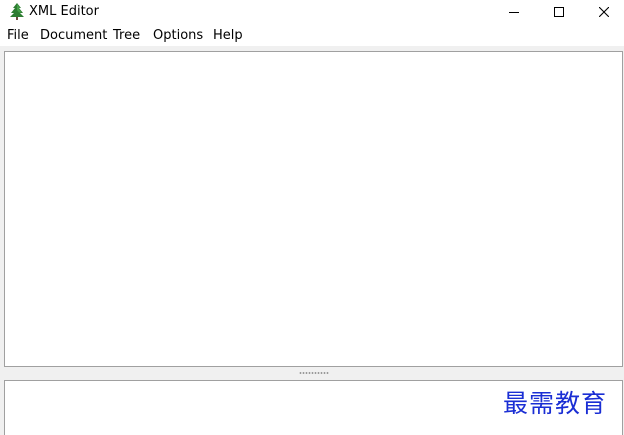 Image resolution: width=624 pixels, height=435 pixels. Describe the element at coordinates (17, 11) in the screenshot. I see `tree-icon` at that location.